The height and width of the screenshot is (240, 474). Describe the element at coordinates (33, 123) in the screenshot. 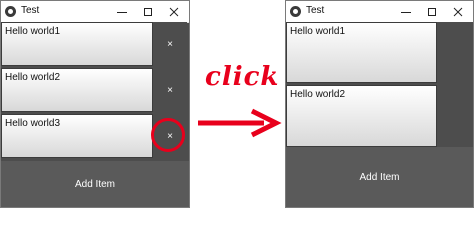

I see `item-label: Hello world3` at that location.